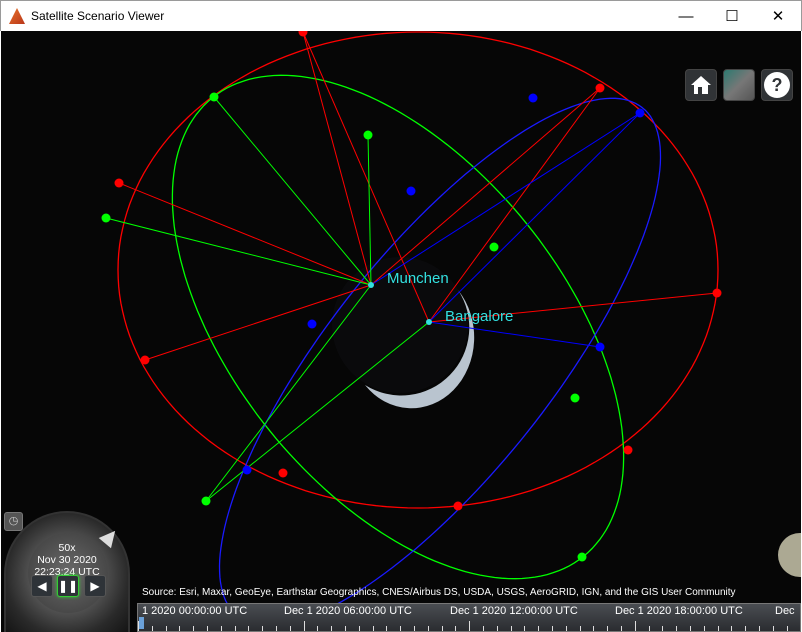 This screenshot has width=802, height=632. I want to click on label-bangalore: Bangalore, so click(479, 316).